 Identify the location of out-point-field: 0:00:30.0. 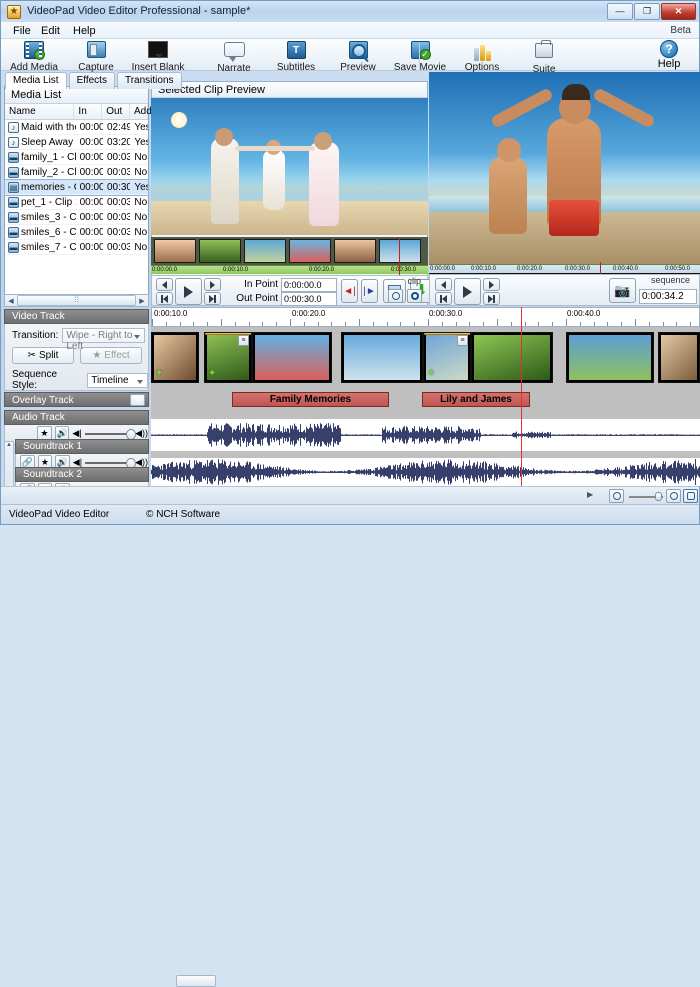
(309, 299).